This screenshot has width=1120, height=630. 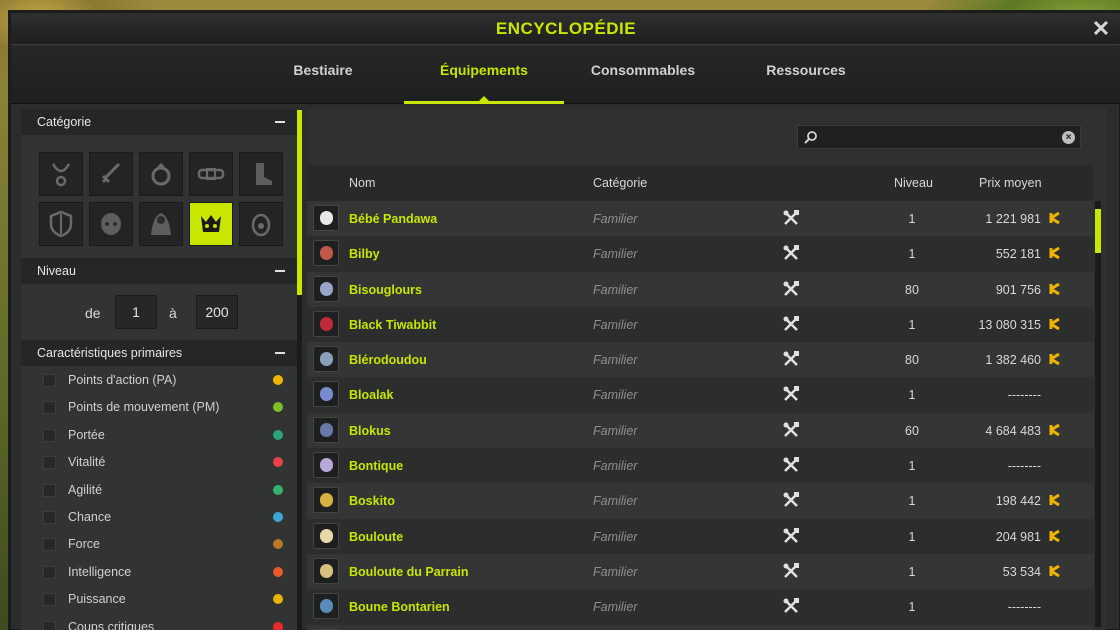 I want to click on table-row: Blérodoudou Familier 80 1 382 460, so click(x=700, y=360).